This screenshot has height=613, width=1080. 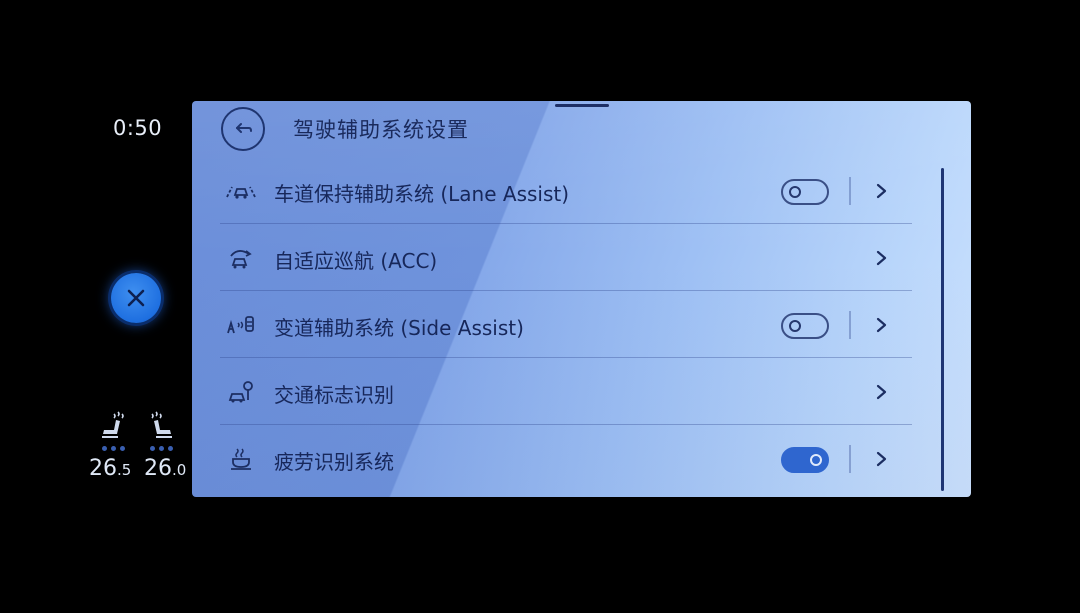 I want to click on temp-left: 26.5, so click(x=110, y=468).